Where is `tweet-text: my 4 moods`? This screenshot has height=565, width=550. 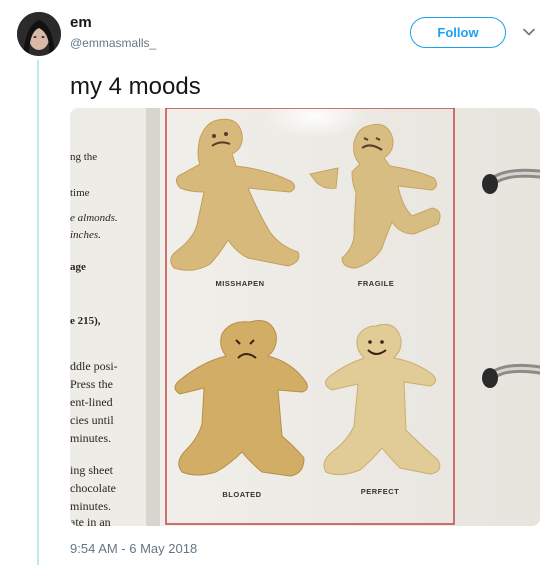 tweet-text: my 4 moods is located at coordinates (135, 86).